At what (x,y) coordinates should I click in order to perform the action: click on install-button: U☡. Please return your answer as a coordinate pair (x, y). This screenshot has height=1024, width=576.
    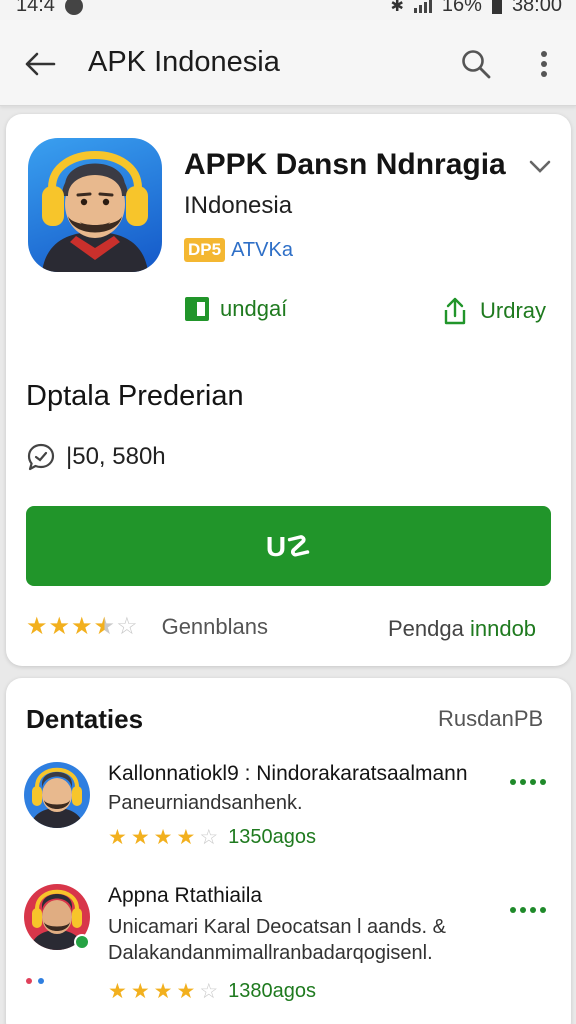
    Looking at the image, I should click on (288, 546).